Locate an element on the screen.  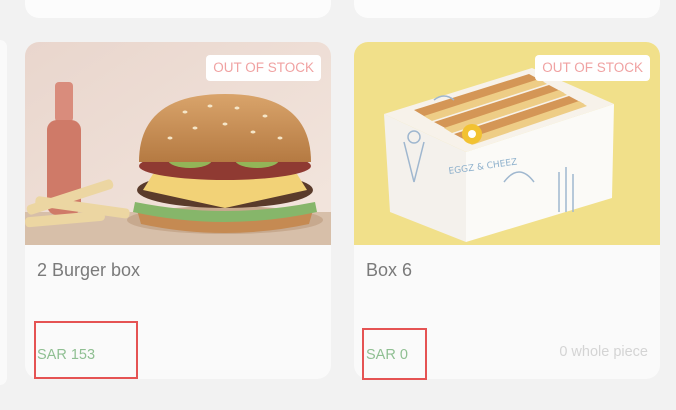
product-unit: 0 whole piece is located at coordinates (603, 352).